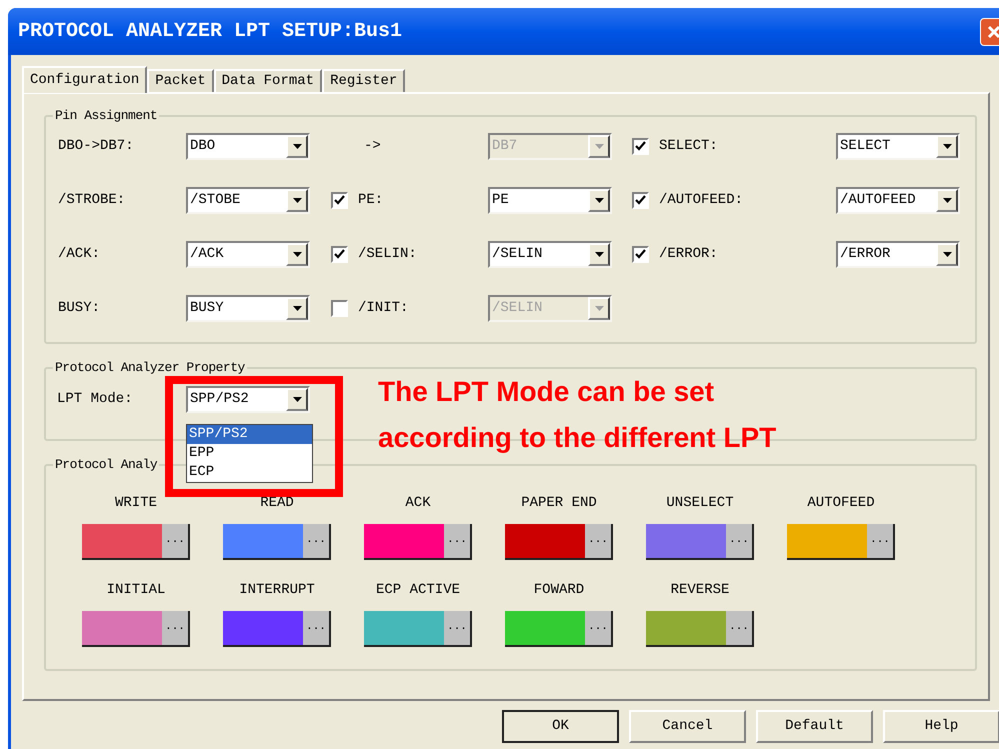 The width and height of the screenshot is (999, 749). What do you see at coordinates (841, 503) in the screenshot?
I see `color-label: AUTOFEED` at bounding box center [841, 503].